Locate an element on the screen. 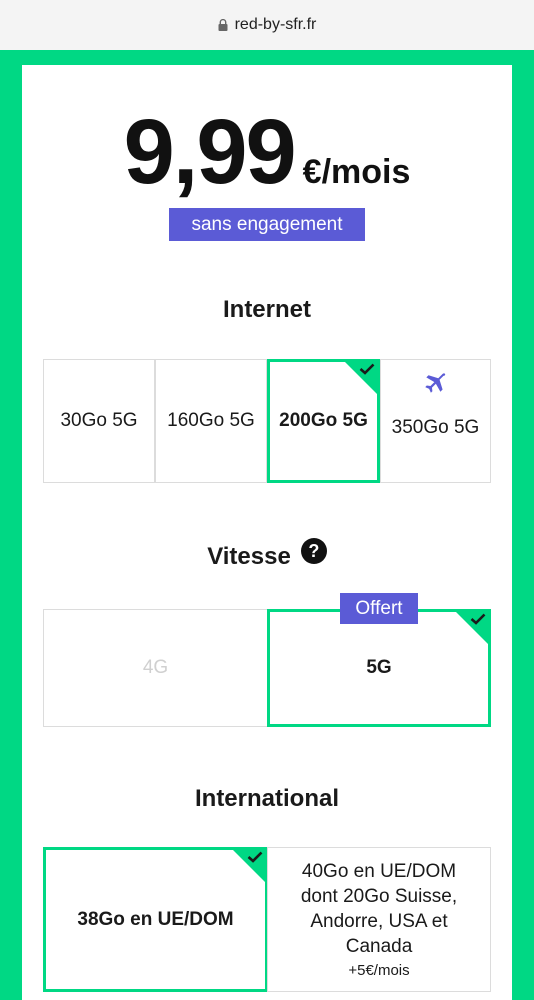  lock-icon is located at coordinates (223, 25).